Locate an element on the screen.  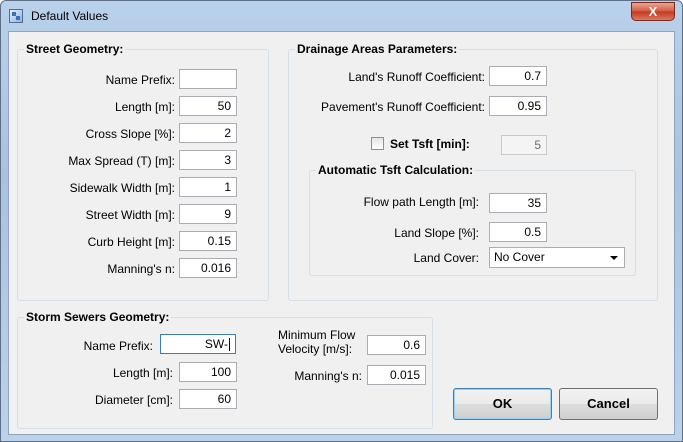
pavement-runoff-input: 0.95 is located at coordinates (518, 106).